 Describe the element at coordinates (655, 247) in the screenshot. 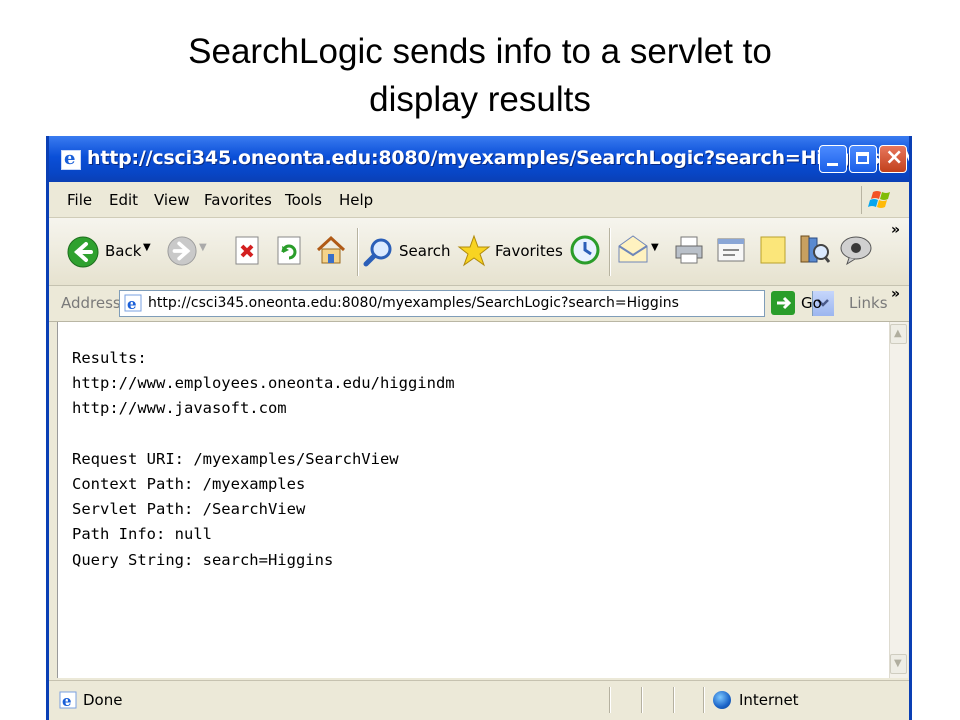

I see `mail-dropdown-icon: ▼` at that location.